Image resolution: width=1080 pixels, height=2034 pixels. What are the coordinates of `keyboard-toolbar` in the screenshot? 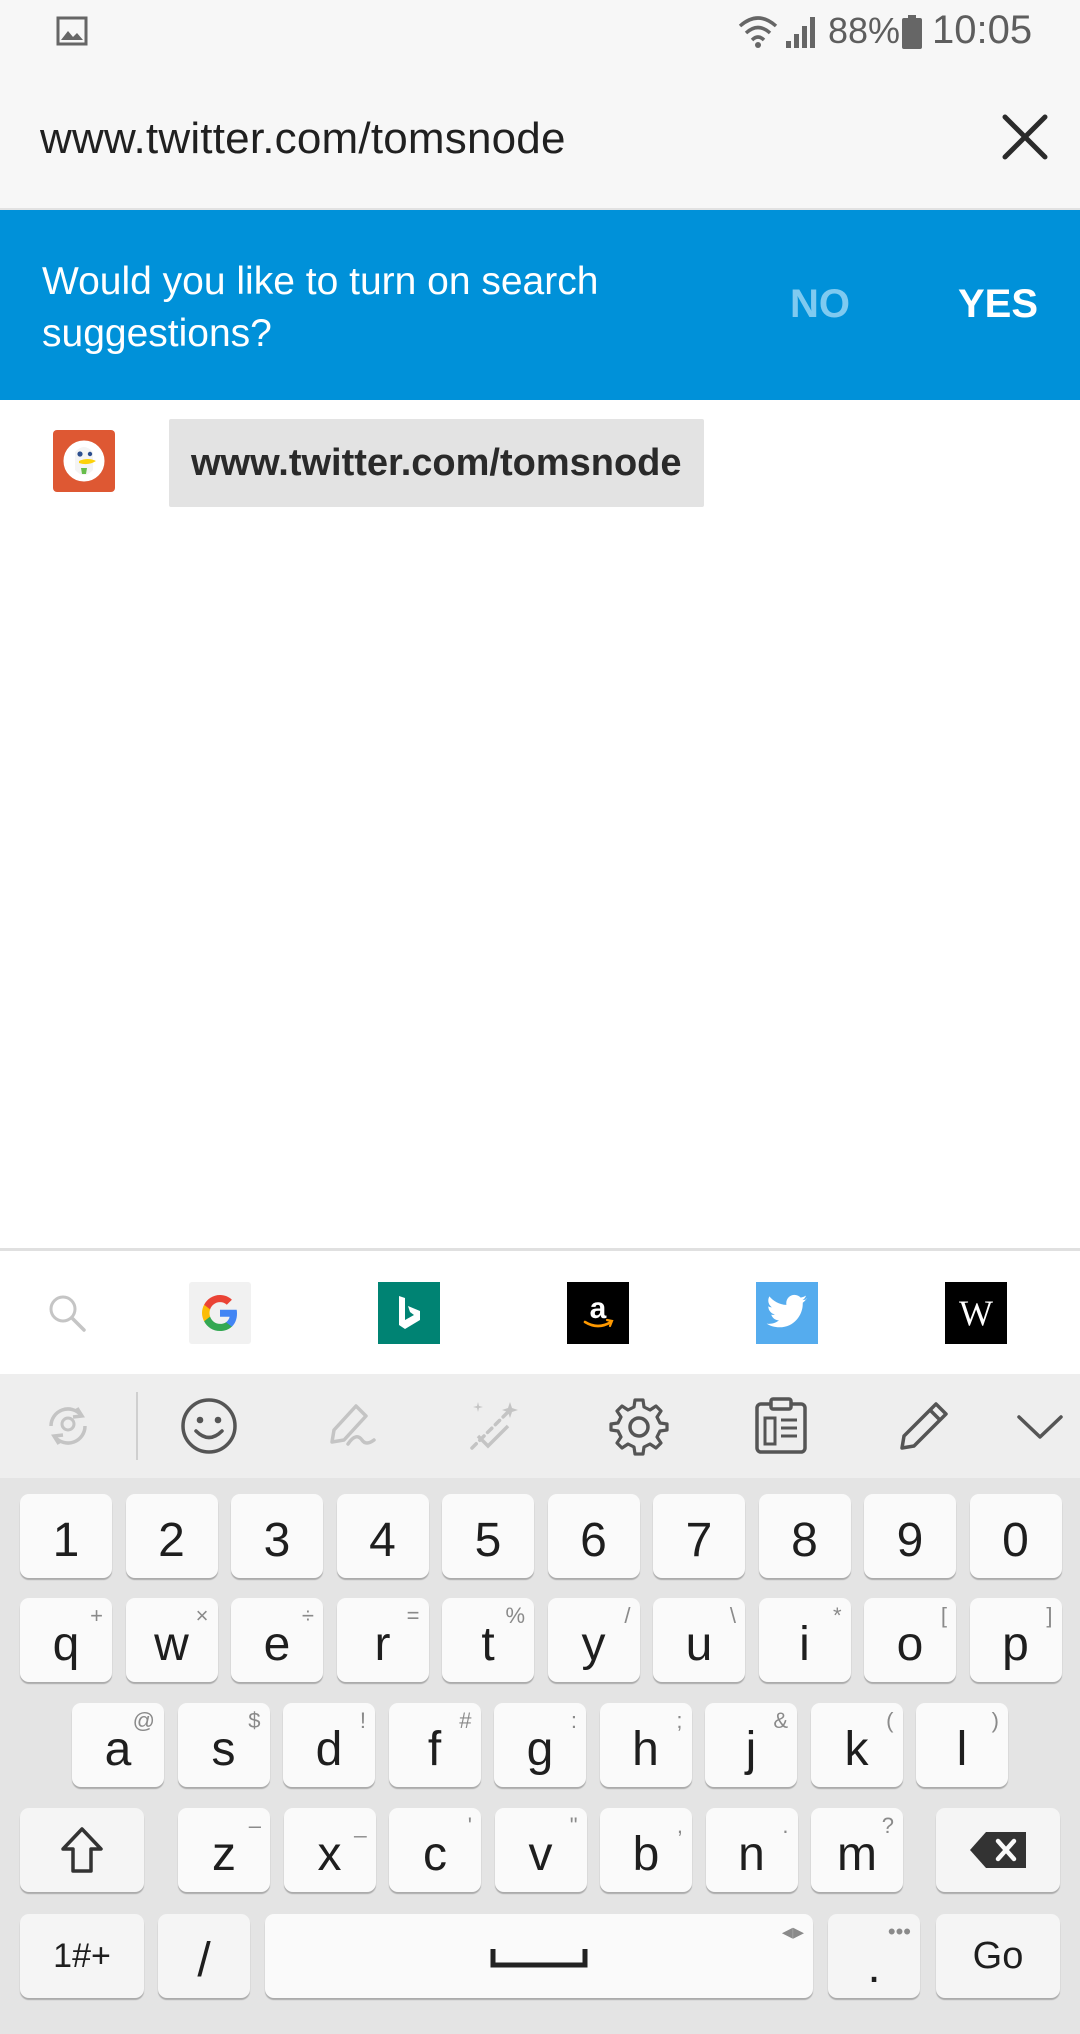 It's located at (540, 1427).